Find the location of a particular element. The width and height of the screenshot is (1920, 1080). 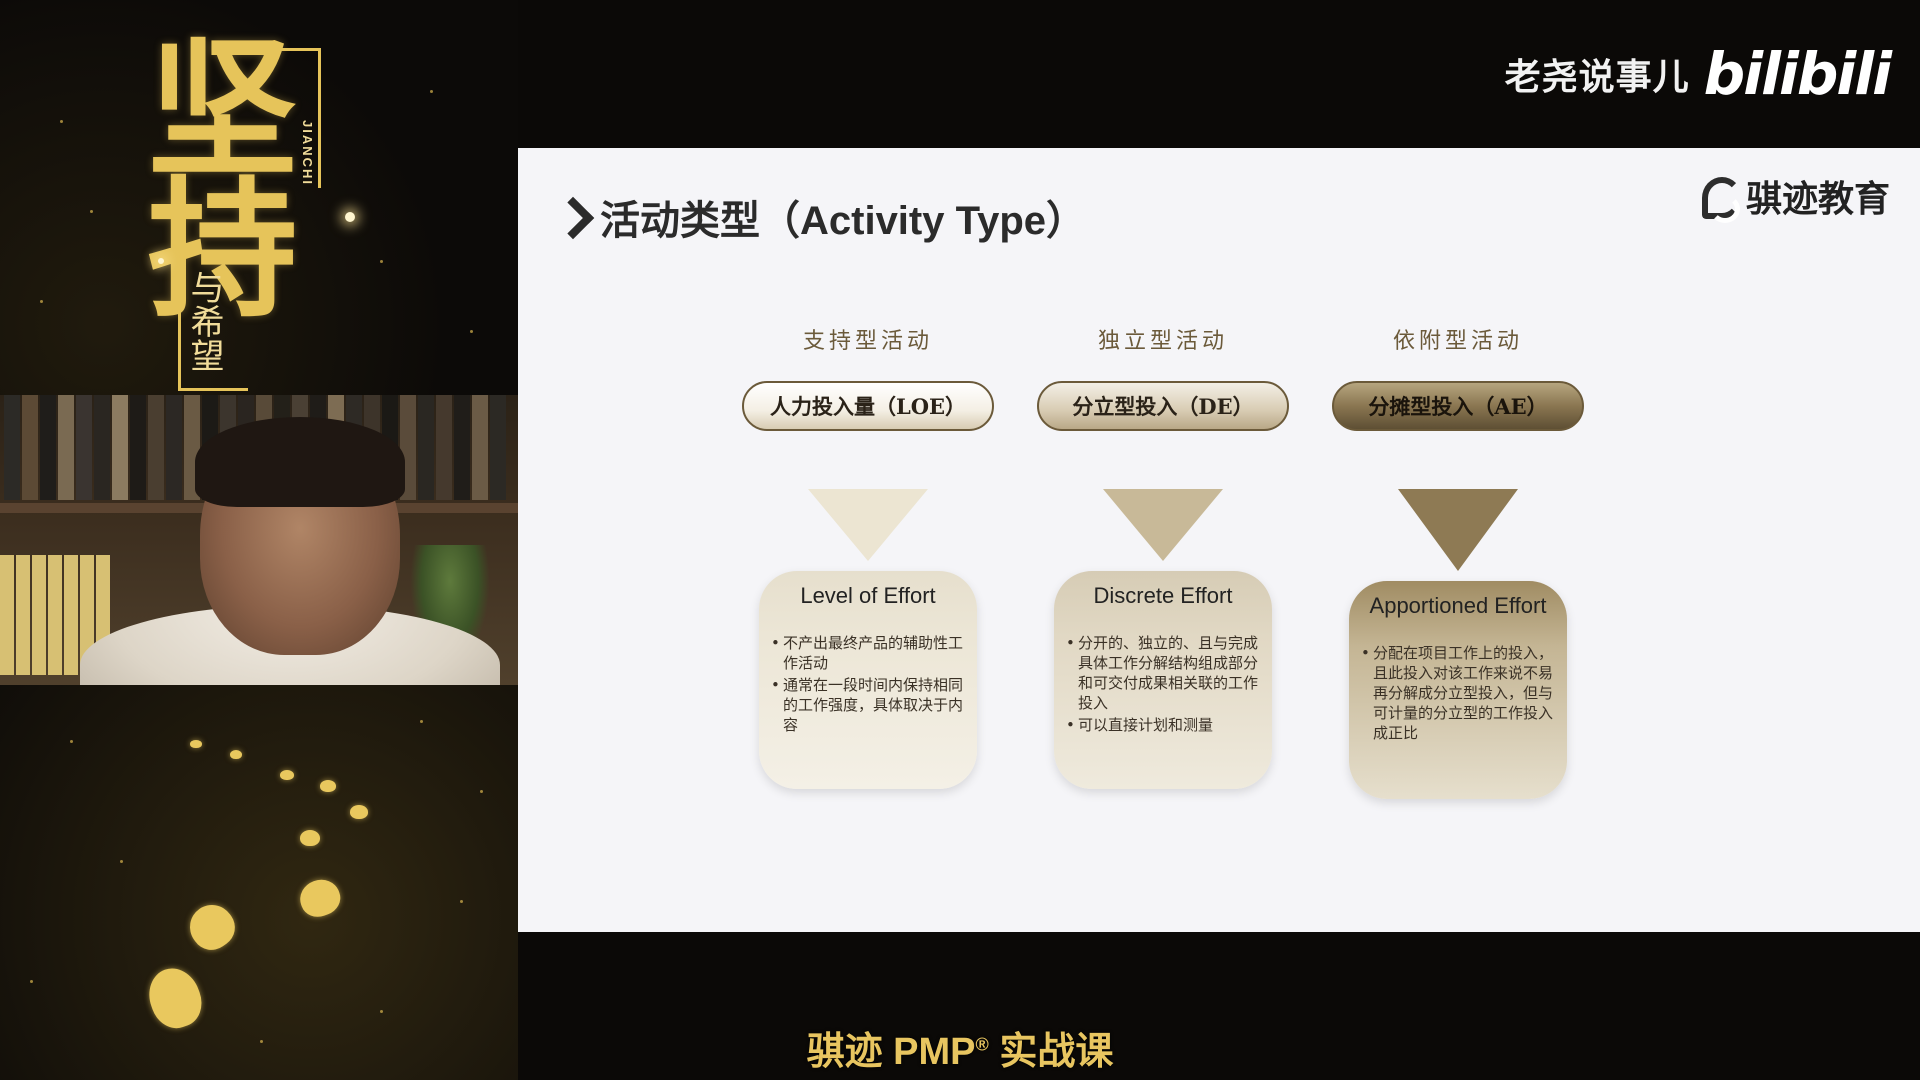

column-heading: 支持型活动 is located at coordinates (867, 341).